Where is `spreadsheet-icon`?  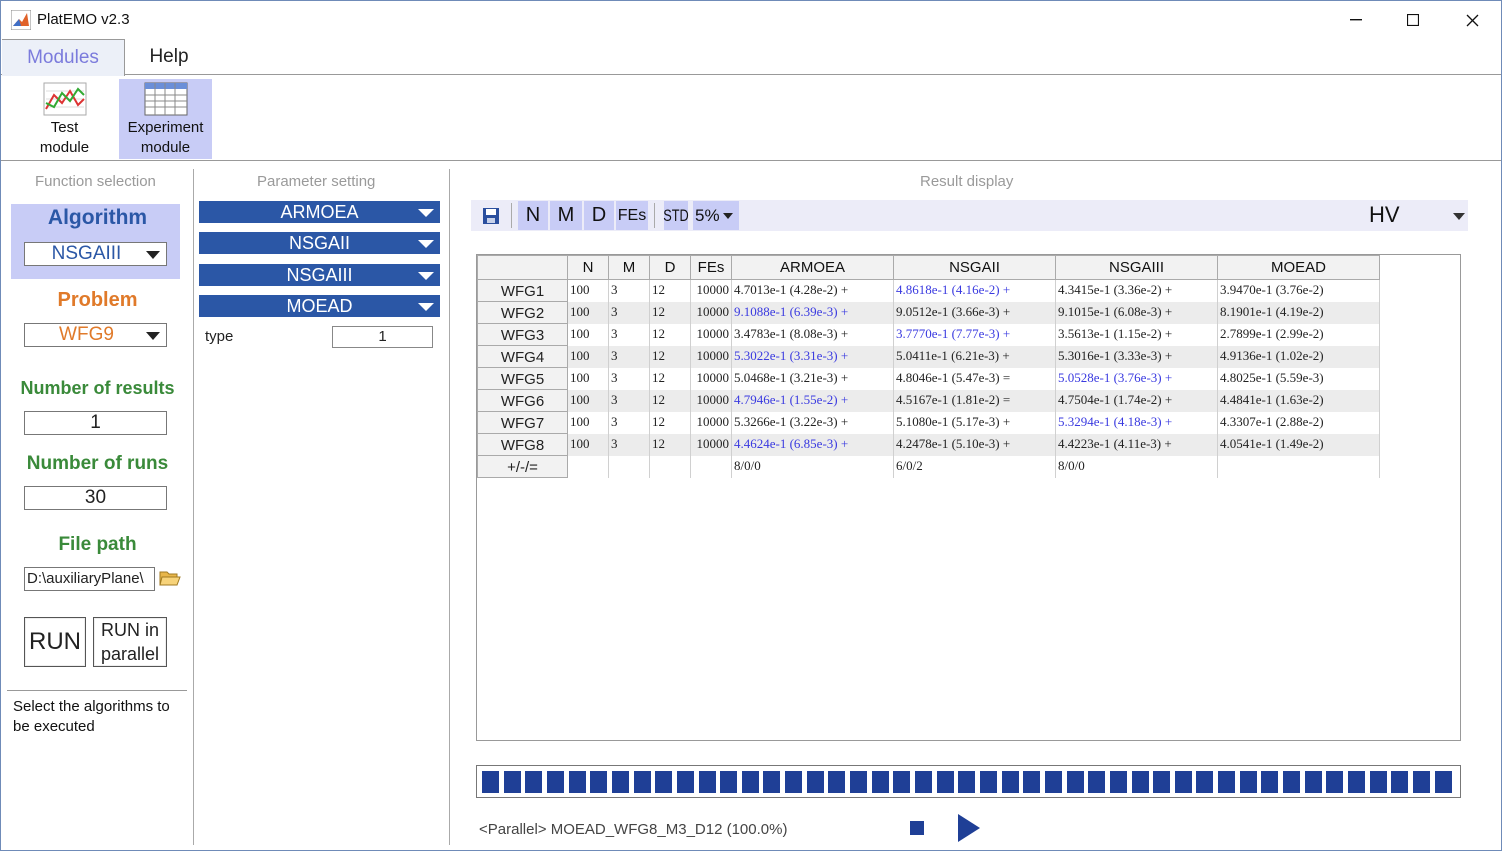
spreadsheet-icon is located at coordinates (165, 99).